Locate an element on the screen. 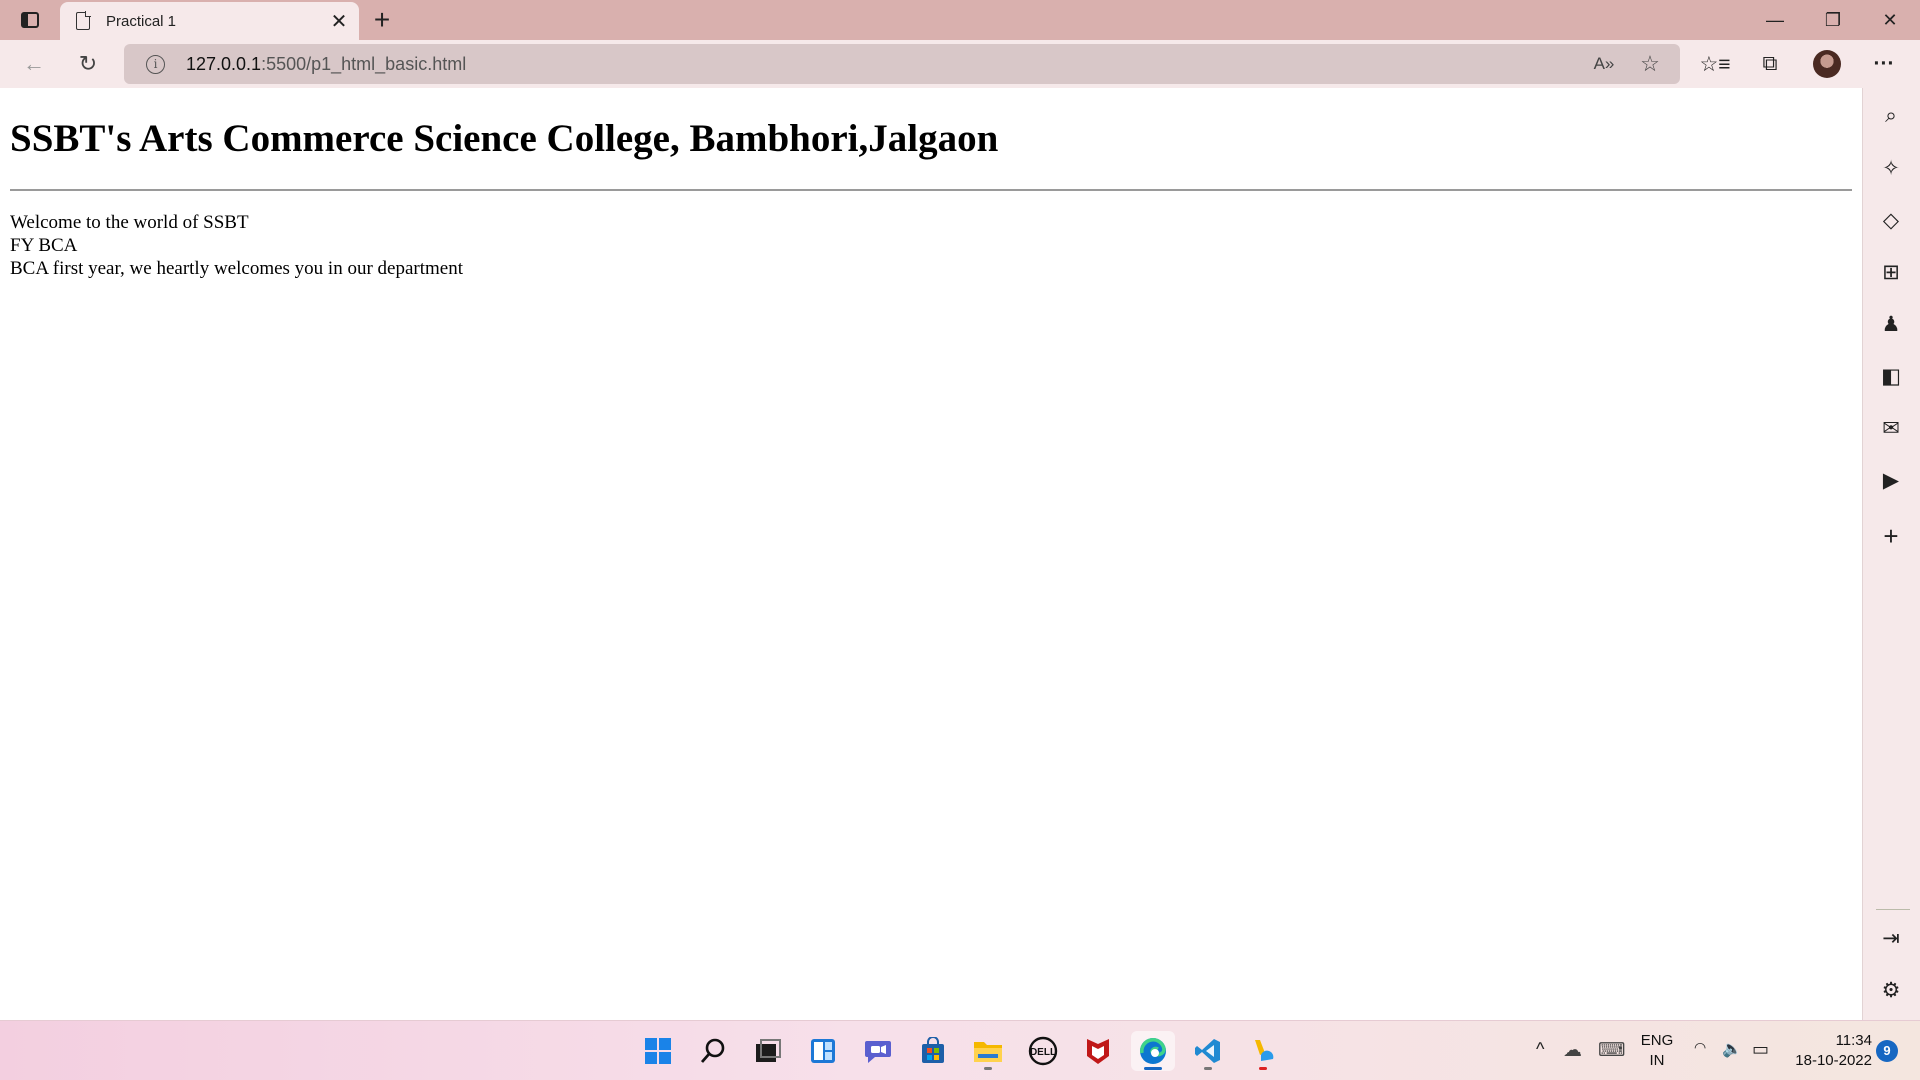  snip-sketch-icon is located at coordinates (1263, 1051).